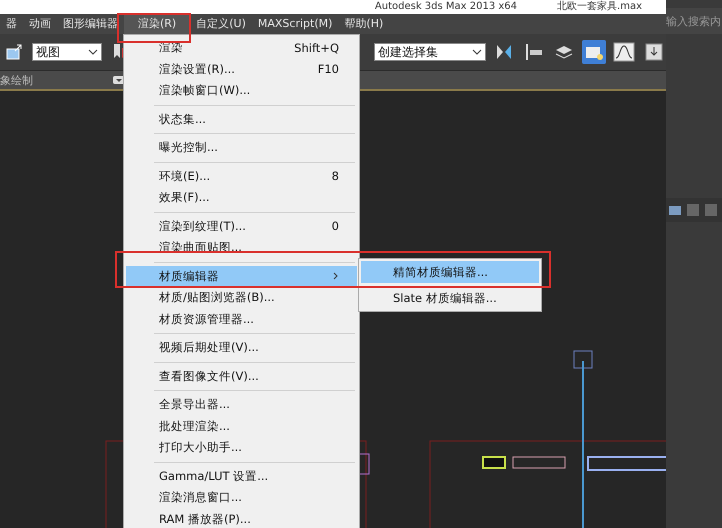  What do you see at coordinates (11, 24) in the screenshot?
I see `menu-item: 器` at bounding box center [11, 24].